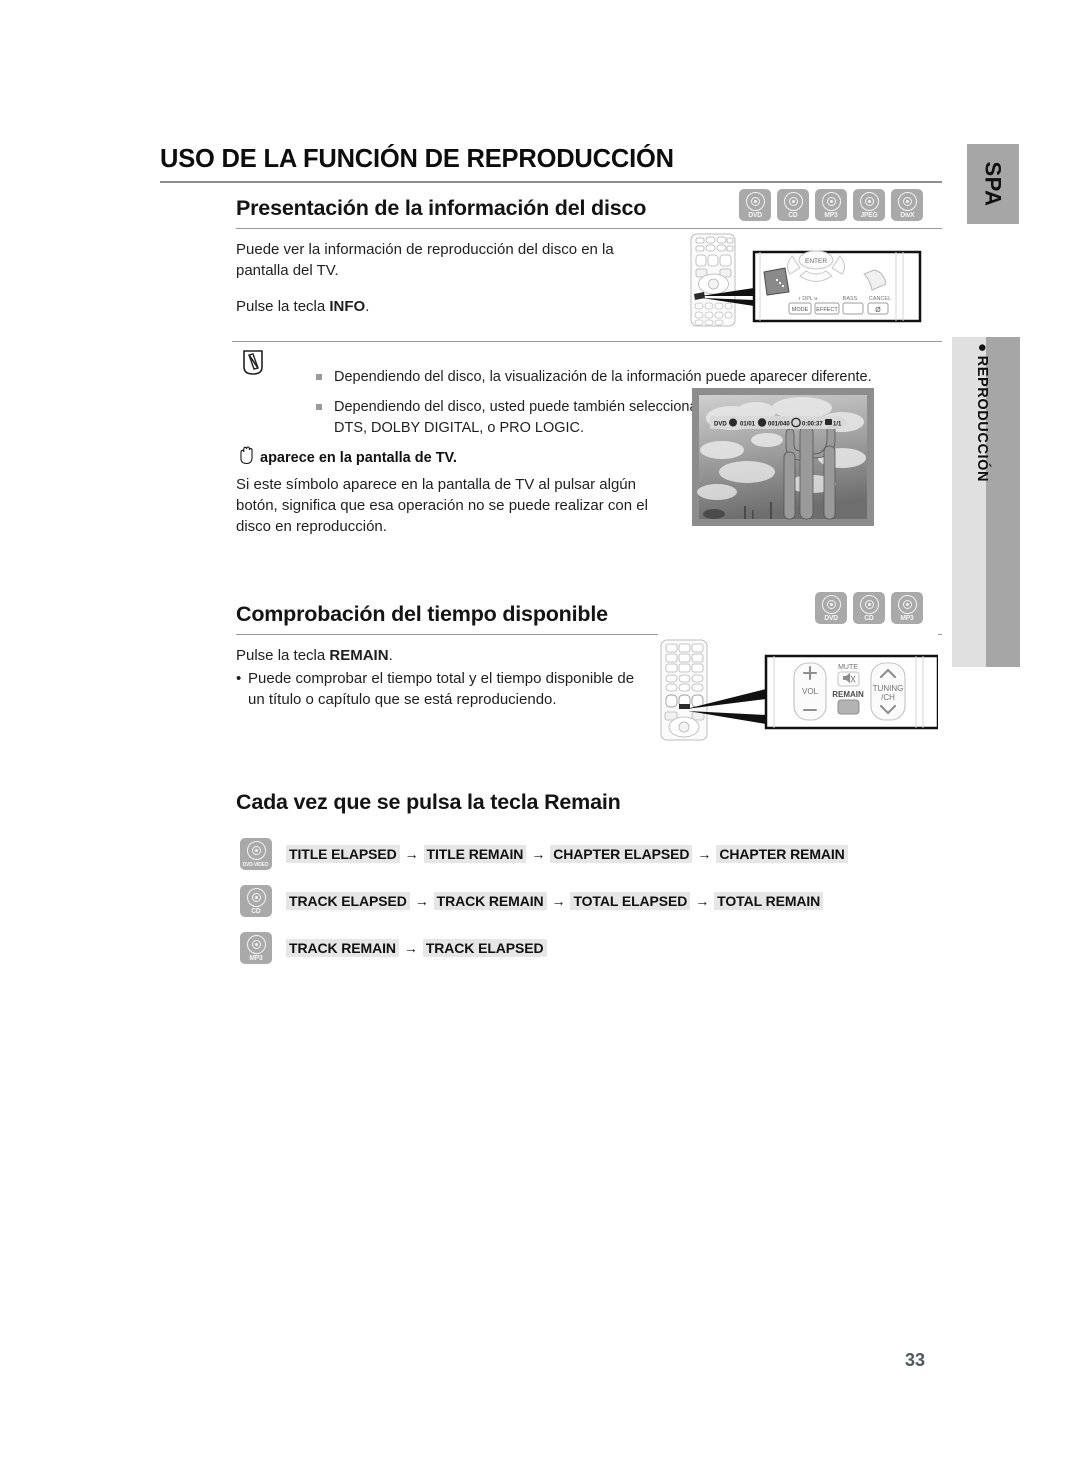 This screenshot has width=1080, height=1475. Describe the element at coordinates (837, 425) in the screenshot. I see `osd-audio: 1/1` at that location.